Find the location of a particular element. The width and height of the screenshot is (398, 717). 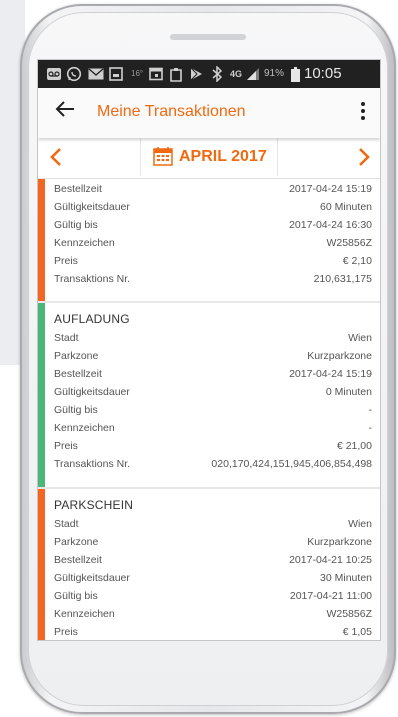

transaction-type-title: AUFLADUNG is located at coordinates (92, 319).